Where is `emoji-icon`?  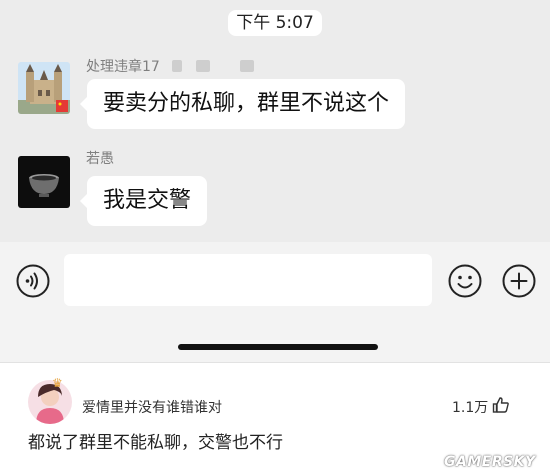
emoji-icon is located at coordinates (465, 281).